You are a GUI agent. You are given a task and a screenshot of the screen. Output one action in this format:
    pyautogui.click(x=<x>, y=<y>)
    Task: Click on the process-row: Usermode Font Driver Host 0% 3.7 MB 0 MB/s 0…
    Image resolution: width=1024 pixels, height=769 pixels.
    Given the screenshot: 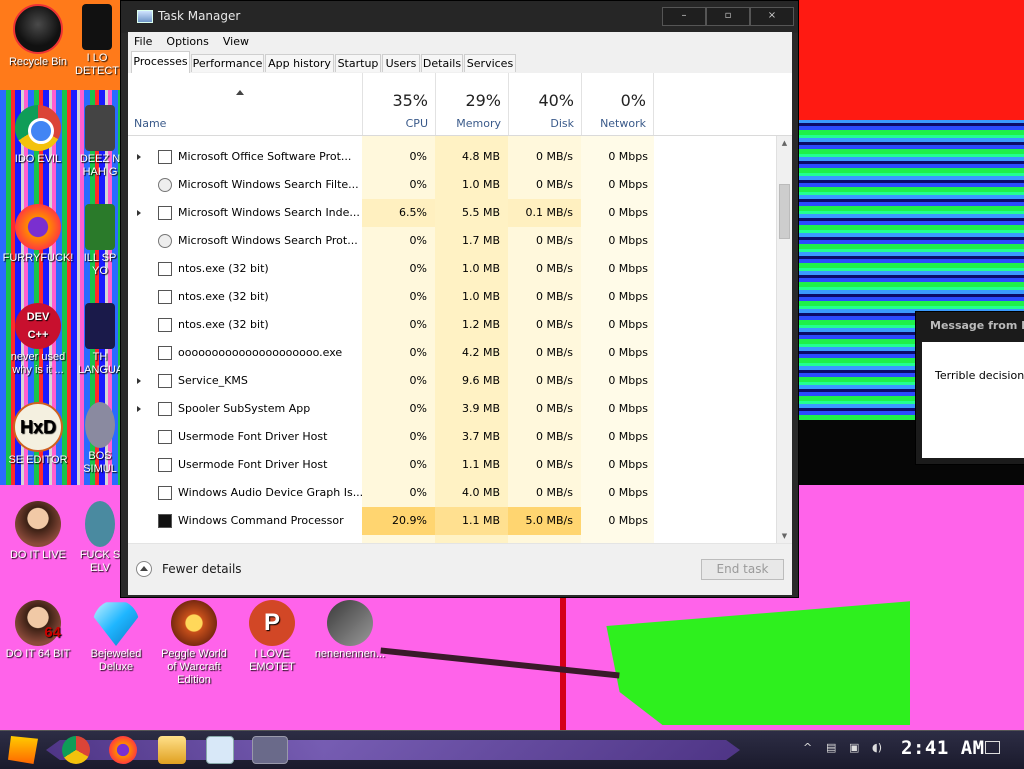 What is the action you would take?
    pyautogui.click(x=452, y=437)
    